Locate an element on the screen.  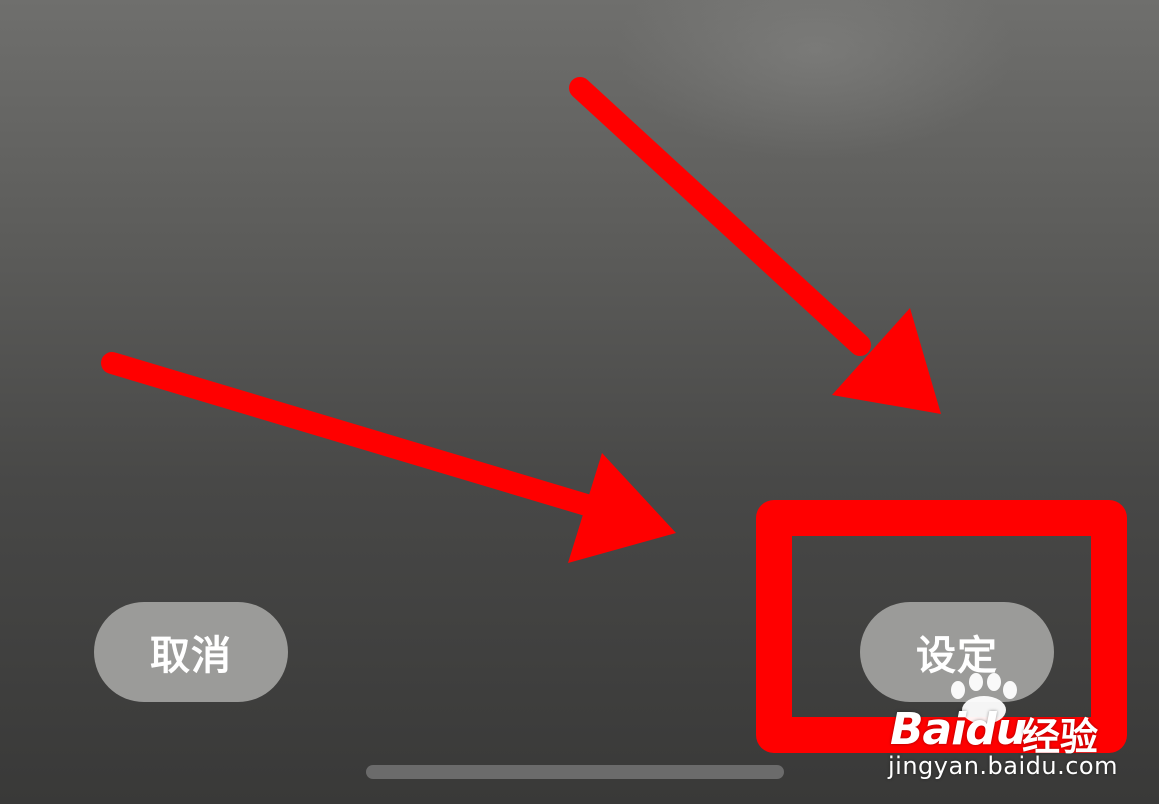
watermark-brand: Baidu is located at coordinates (958, 729).